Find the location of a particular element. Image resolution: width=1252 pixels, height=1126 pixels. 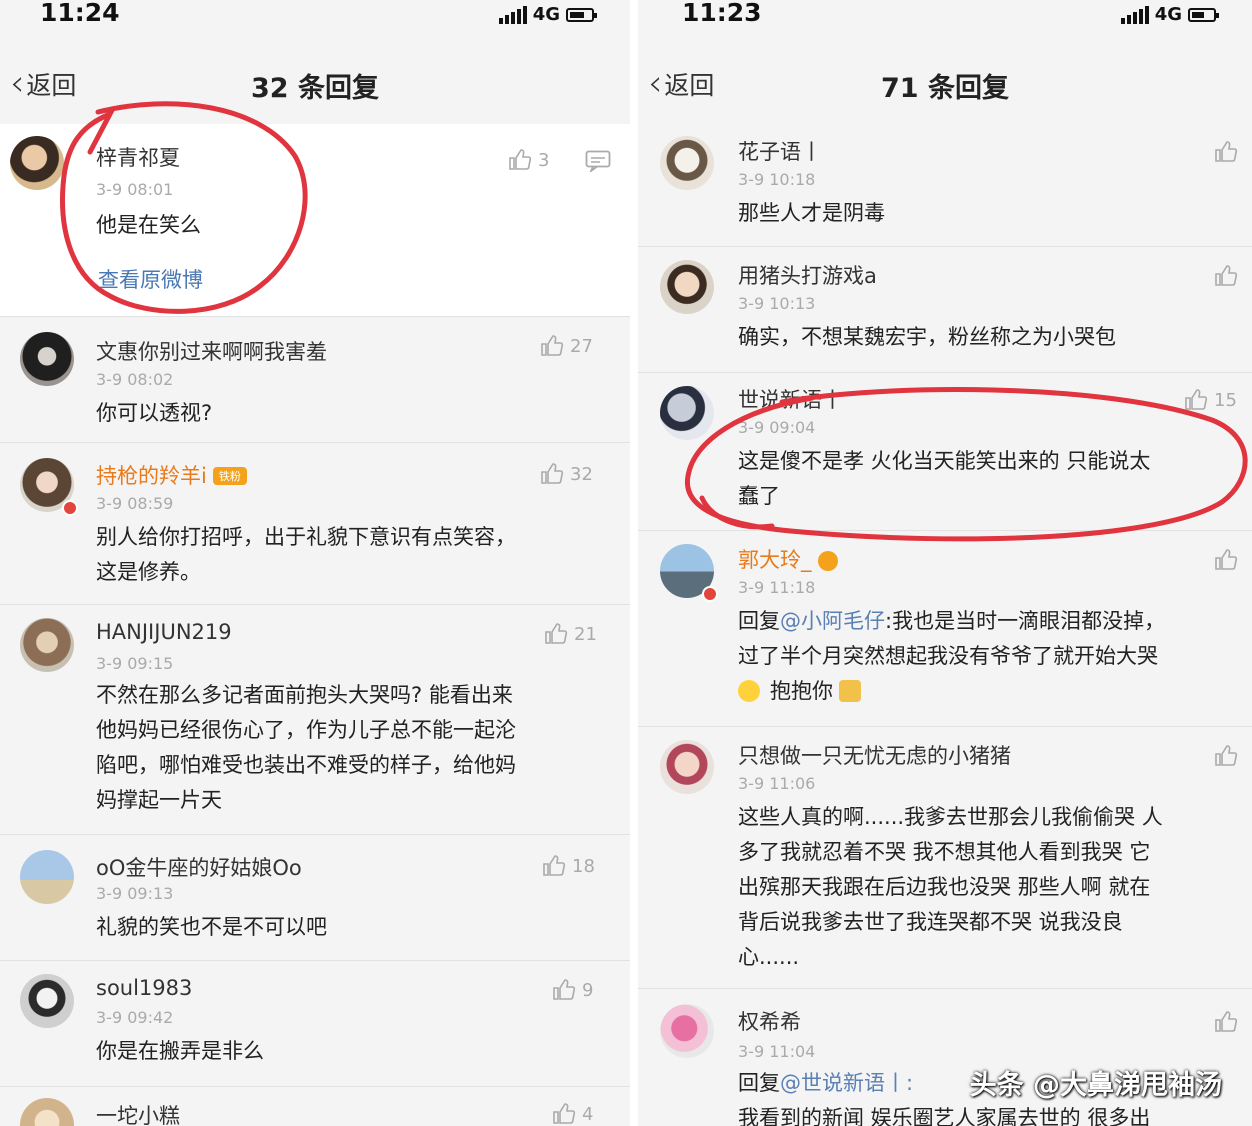

divider is located at coordinates (634, 563).